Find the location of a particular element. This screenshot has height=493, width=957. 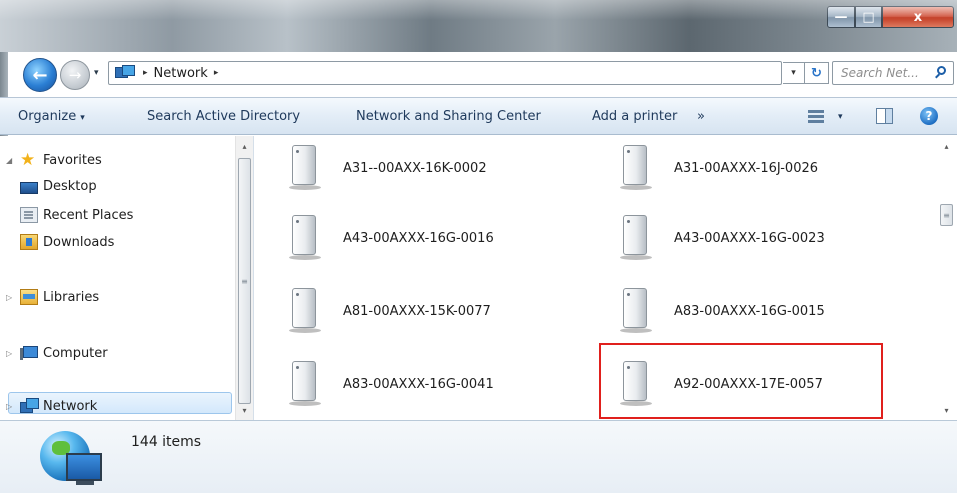

refresh-button: ↻ is located at coordinates (817, 73).